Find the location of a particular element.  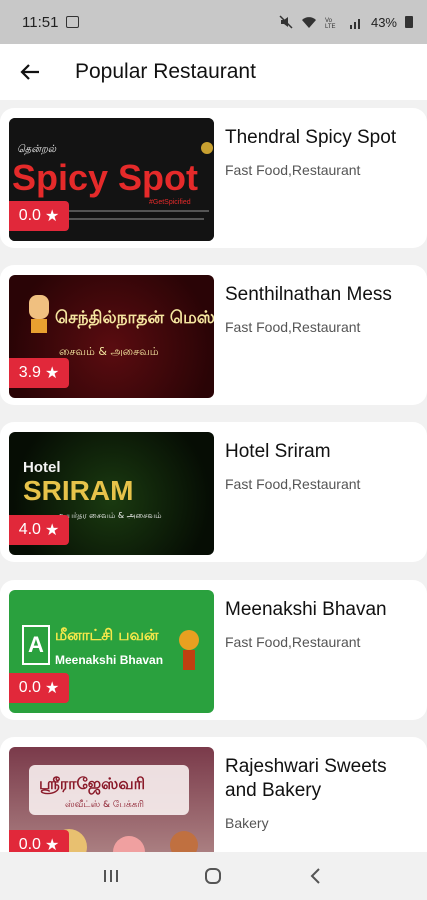

back-button is located at coordinates (30, 72).